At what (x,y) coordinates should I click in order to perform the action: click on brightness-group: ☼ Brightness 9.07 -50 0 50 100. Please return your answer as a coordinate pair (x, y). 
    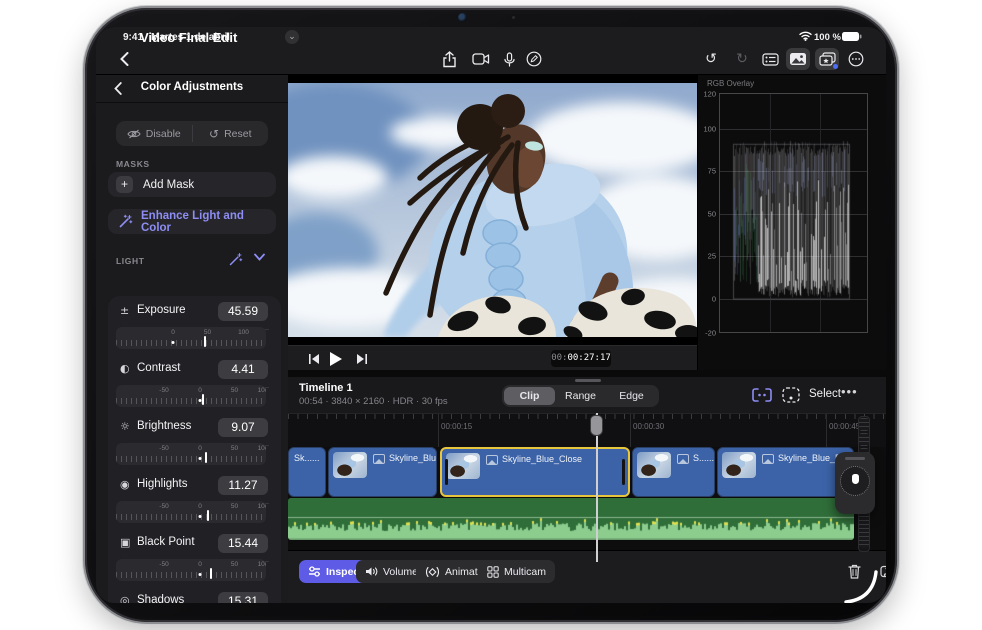
    Looking at the image, I should click on (192, 446).